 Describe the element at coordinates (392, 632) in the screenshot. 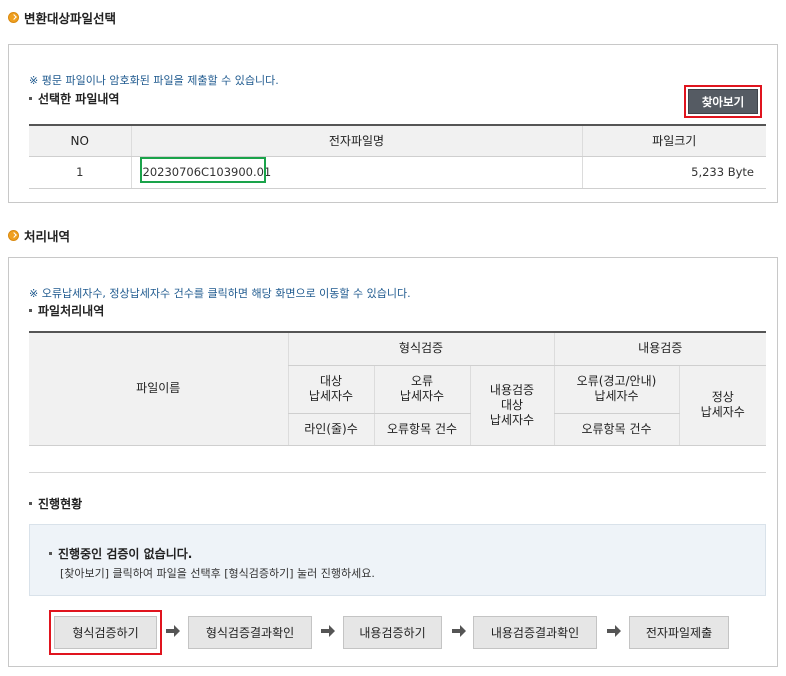

I see `content-check-button: 내용검증하기` at that location.